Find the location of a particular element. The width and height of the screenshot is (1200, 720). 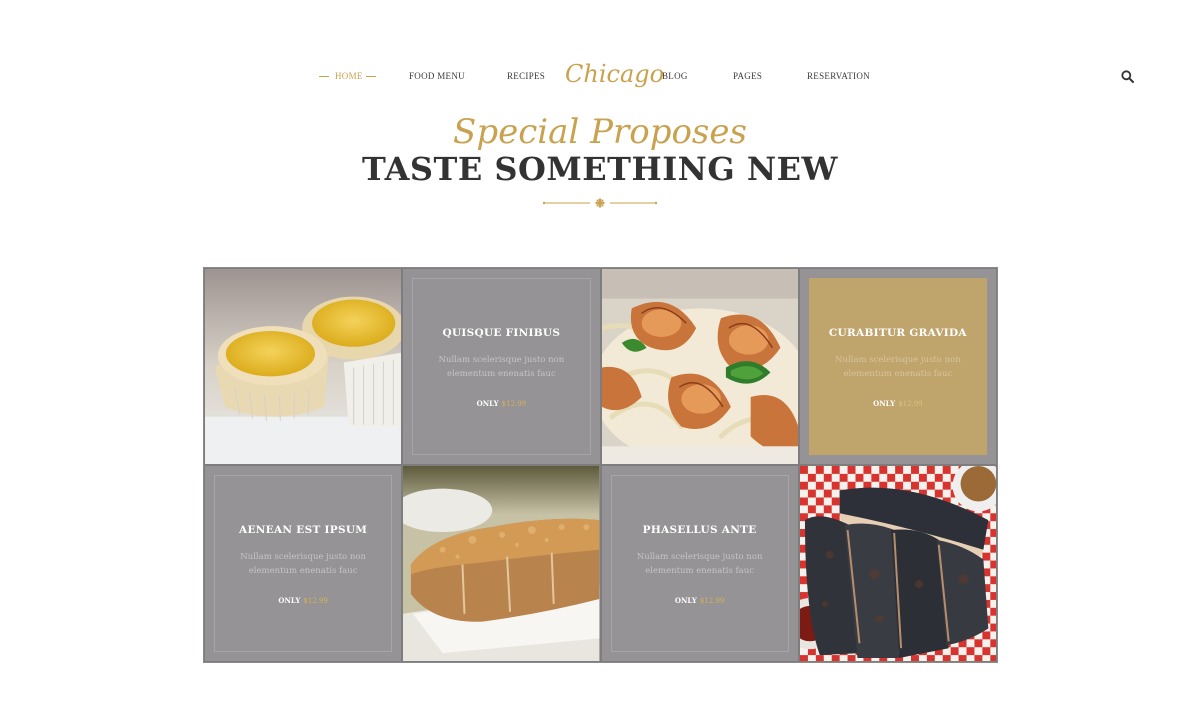

nav-blog: BLOG is located at coordinates (675, 76).